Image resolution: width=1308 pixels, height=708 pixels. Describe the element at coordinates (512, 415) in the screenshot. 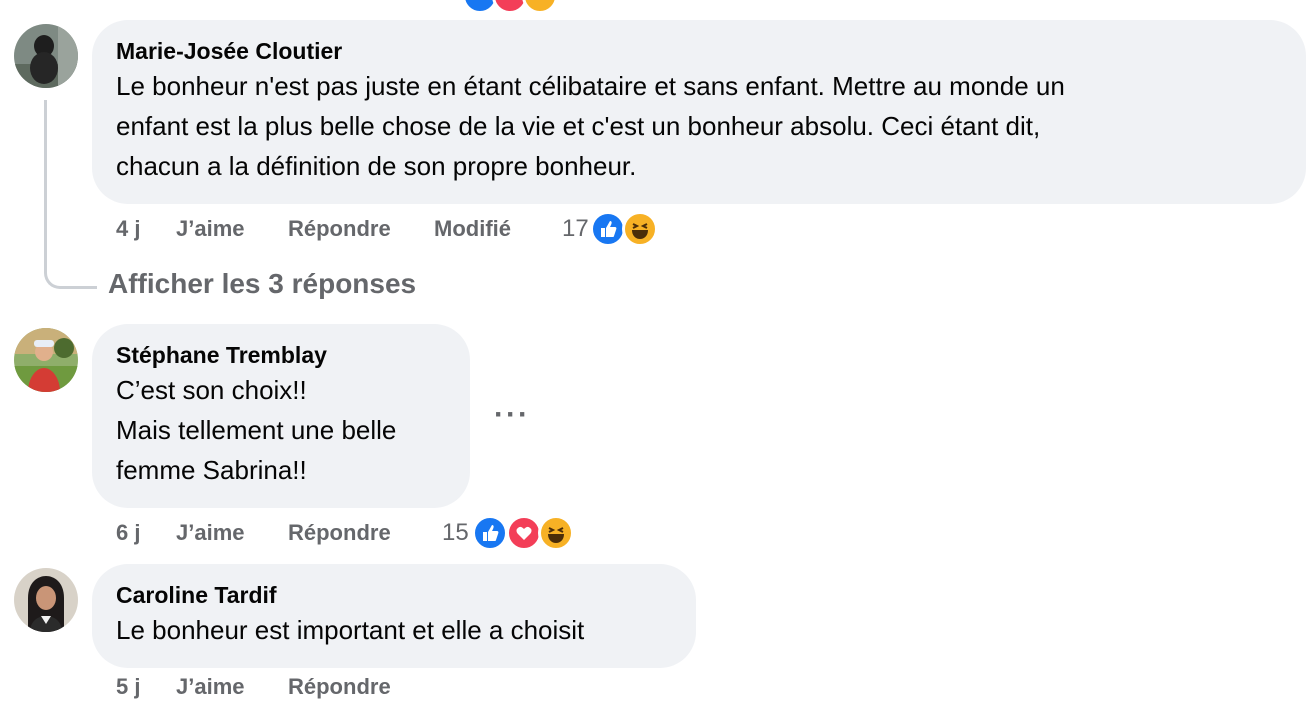

I see `more-options-button: ···` at that location.